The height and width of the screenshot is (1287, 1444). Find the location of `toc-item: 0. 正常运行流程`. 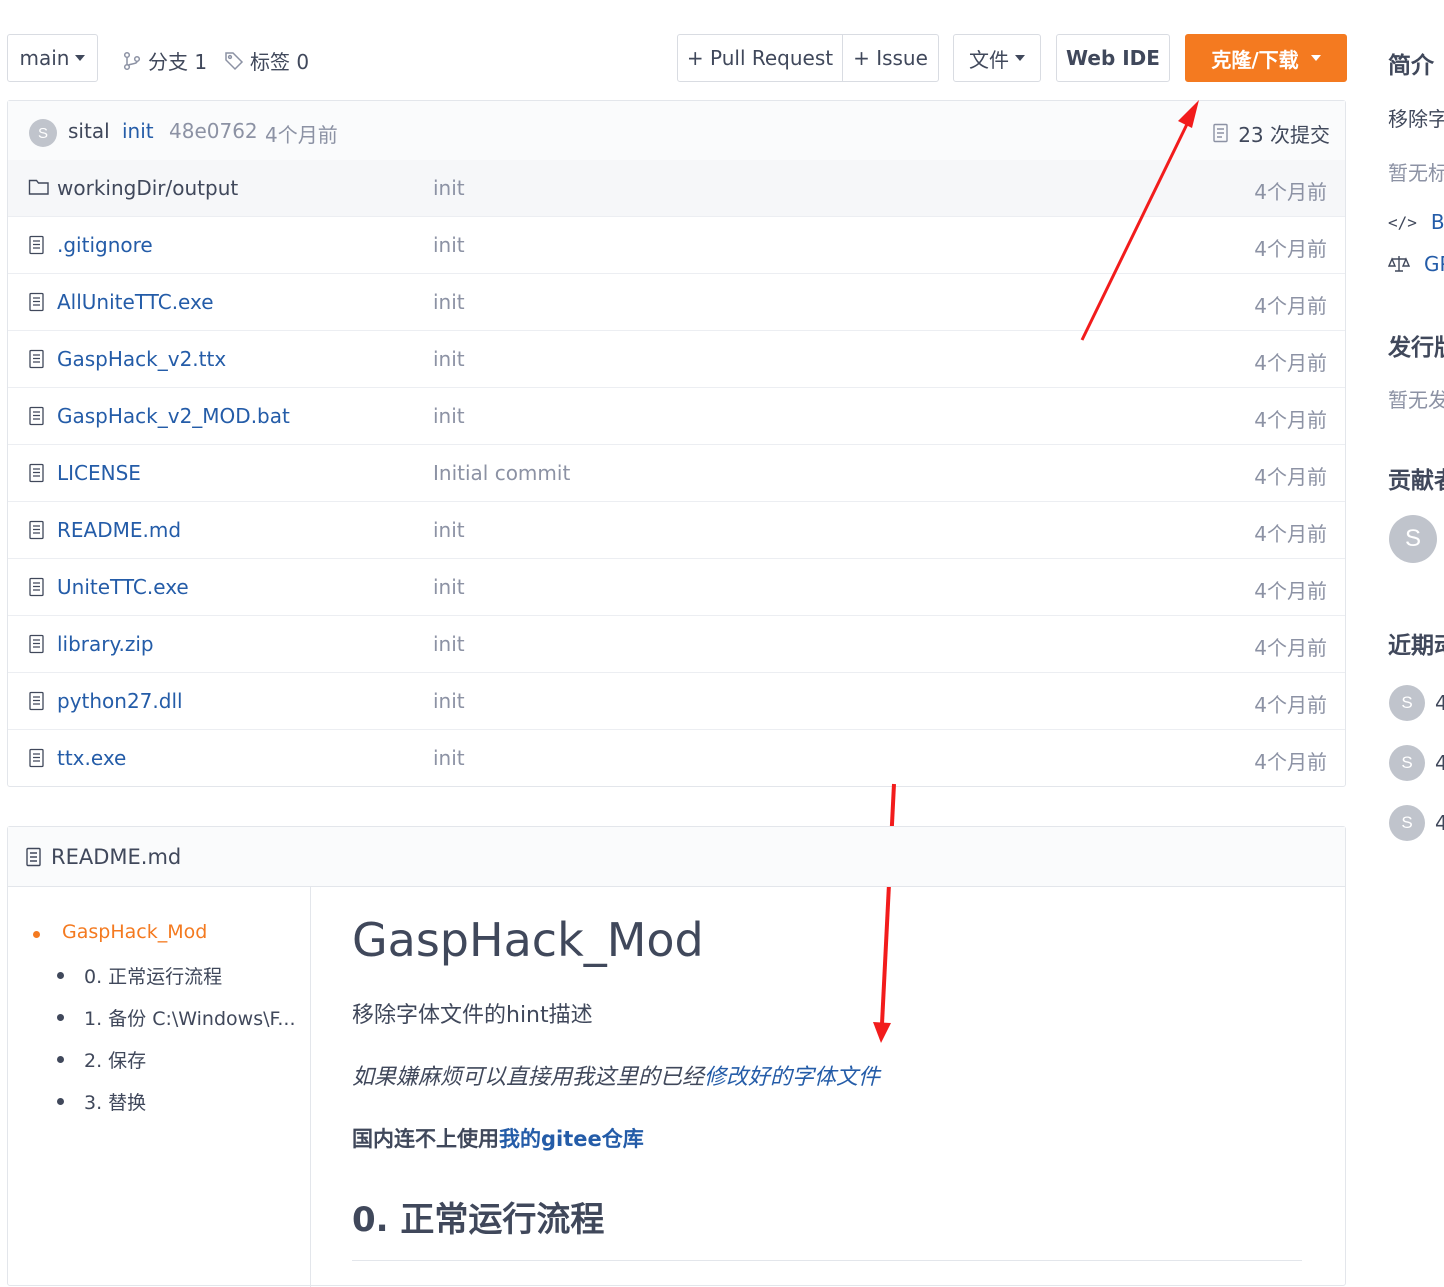

toc-item: 0. 正常运行流程 is located at coordinates (153, 975).